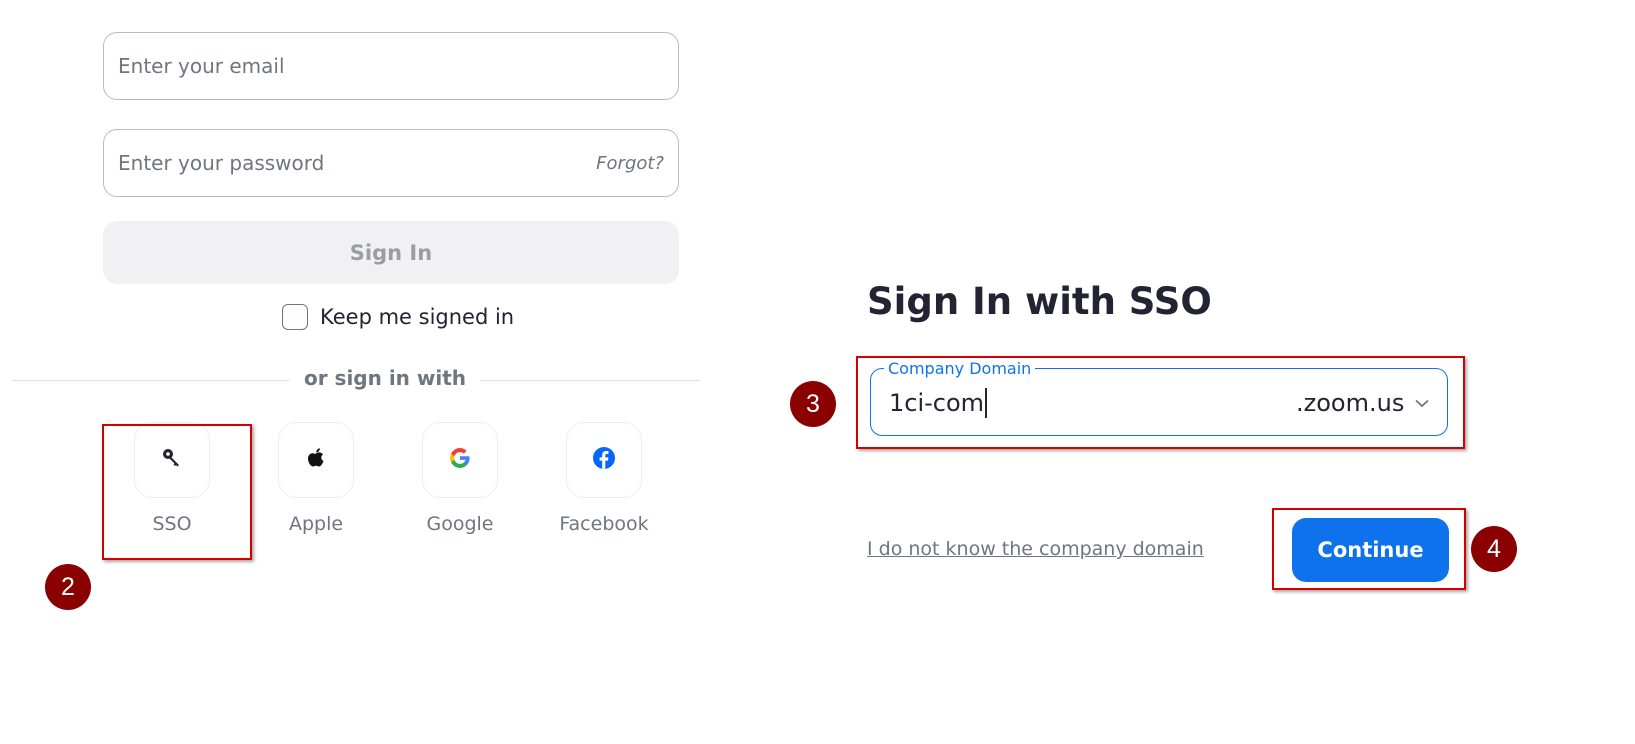 The height and width of the screenshot is (744, 1635). What do you see at coordinates (177, 492) in the screenshot?
I see `sso-highlight-box` at bounding box center [177, 492].